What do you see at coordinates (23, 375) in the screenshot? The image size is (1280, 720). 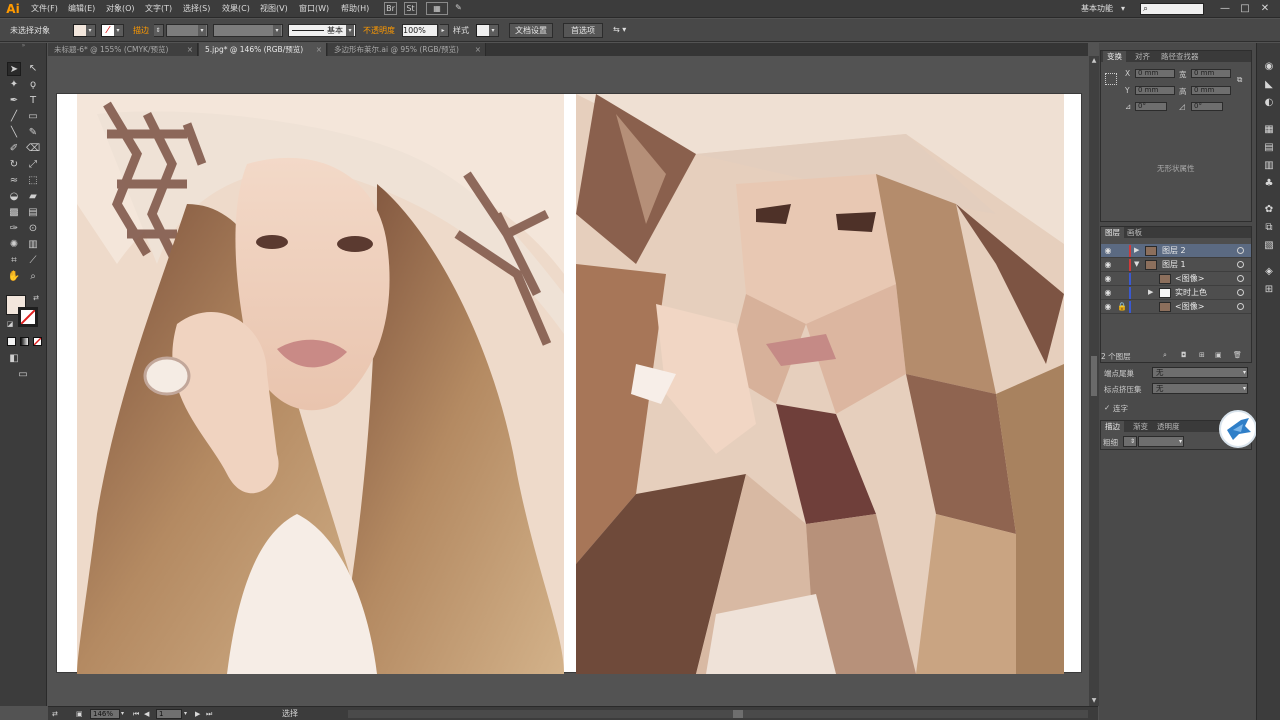 I see `screen-mode-icon: ▭` at bounding box center [23, 375].